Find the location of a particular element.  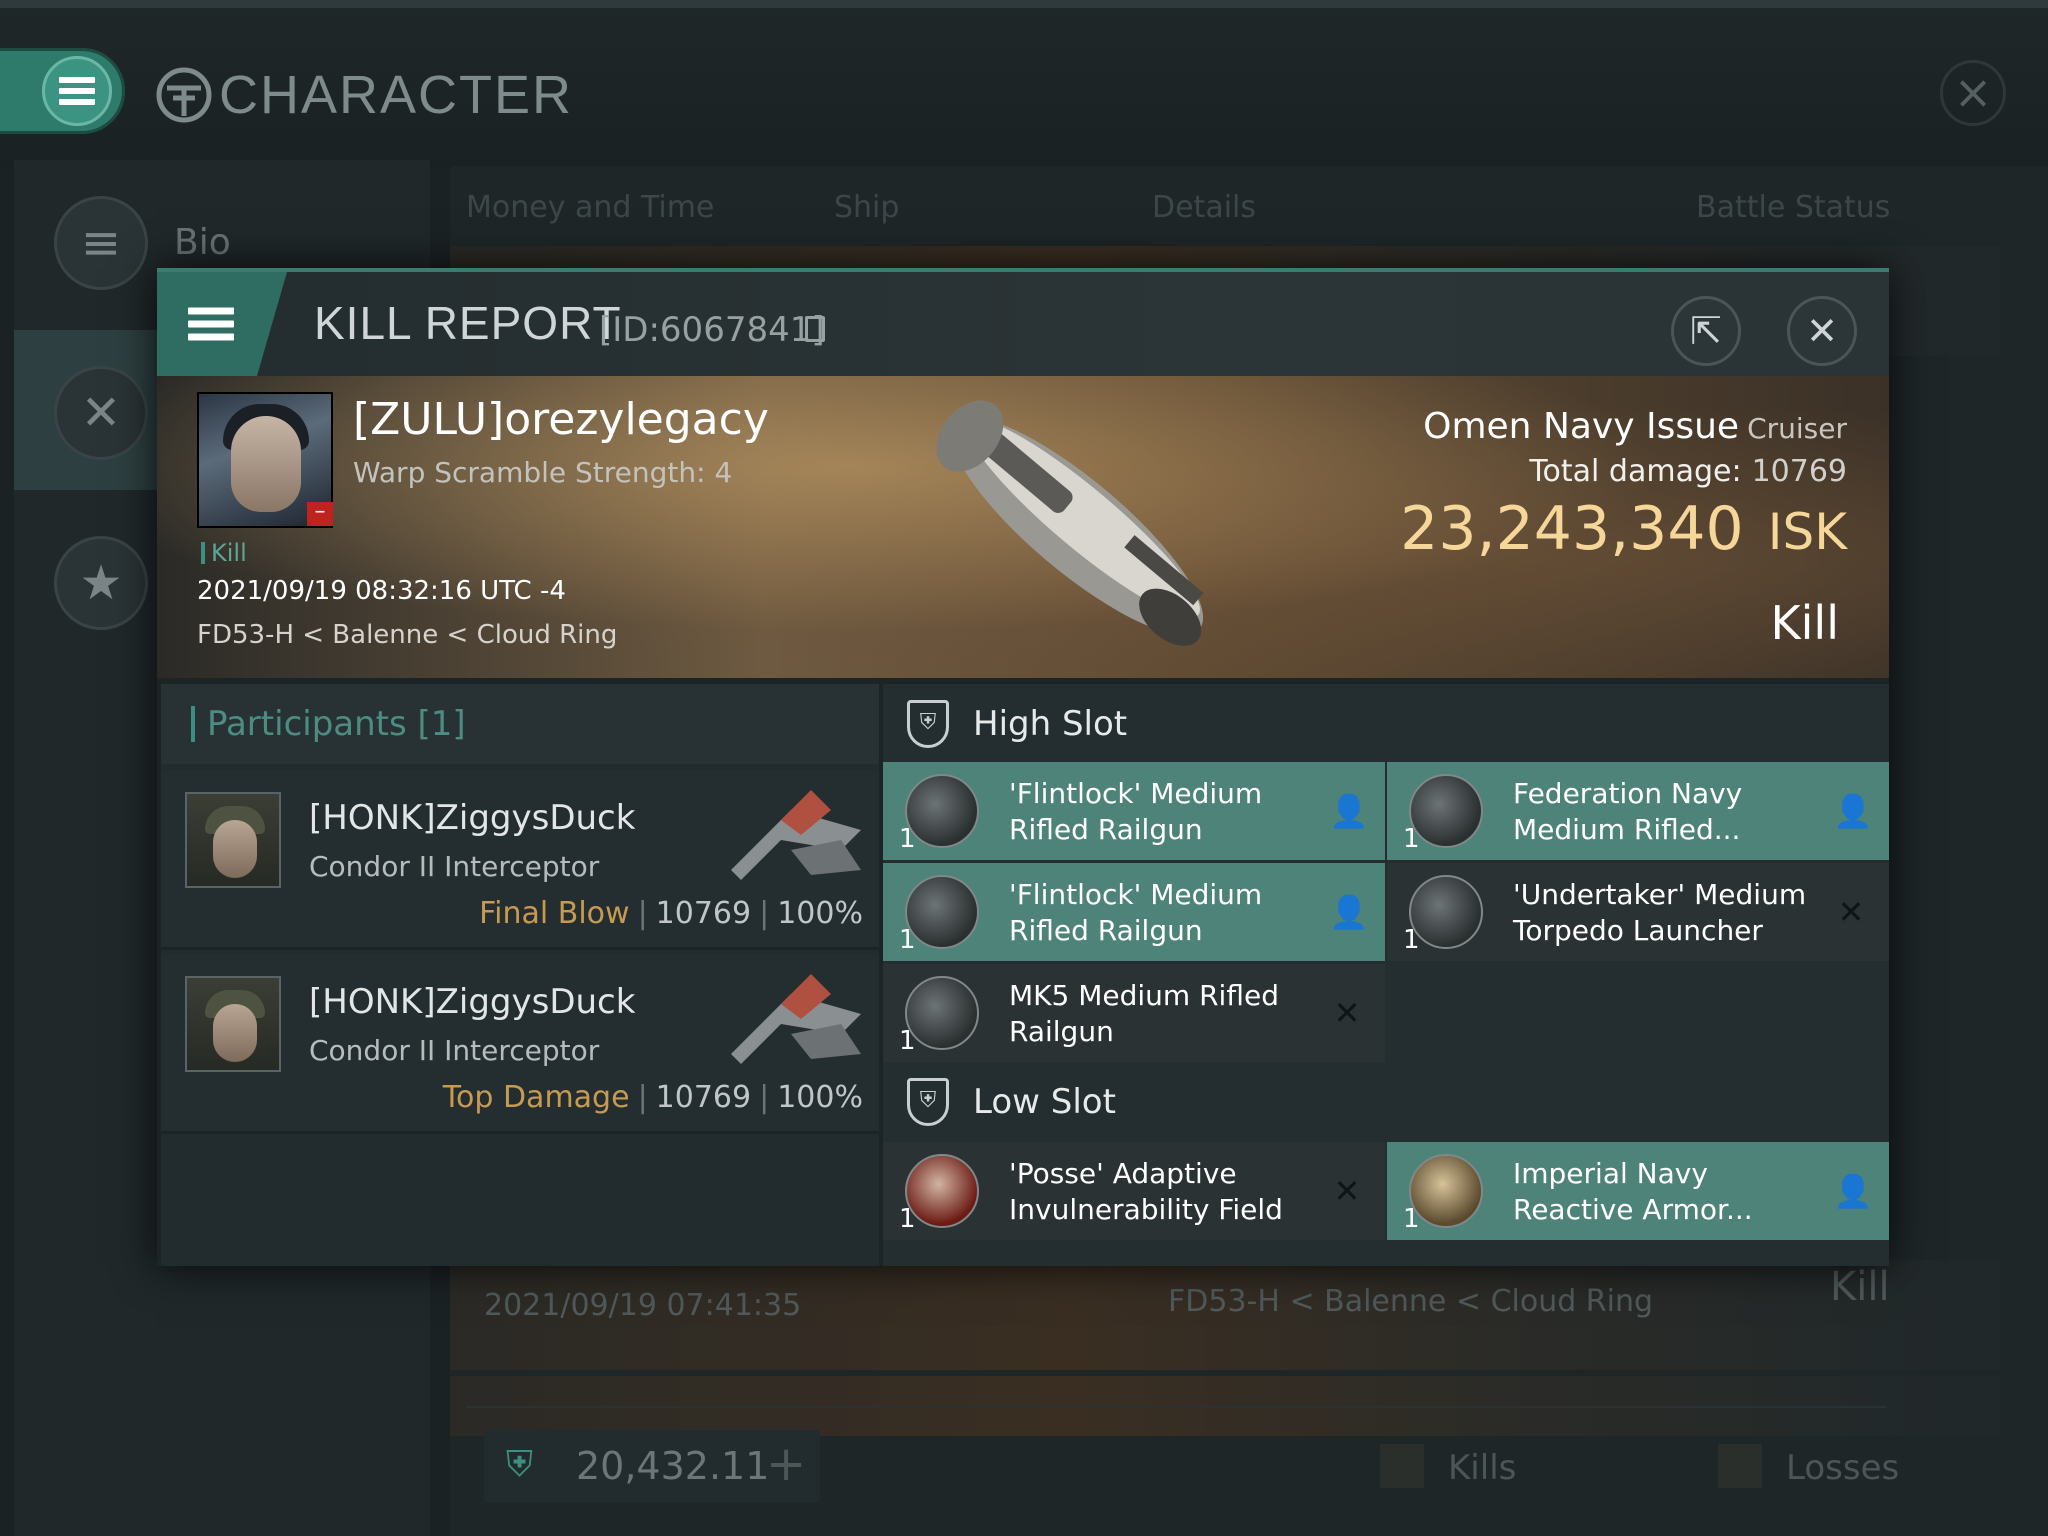

kills-legend-swatch is located at coordinates (1402, 1466).